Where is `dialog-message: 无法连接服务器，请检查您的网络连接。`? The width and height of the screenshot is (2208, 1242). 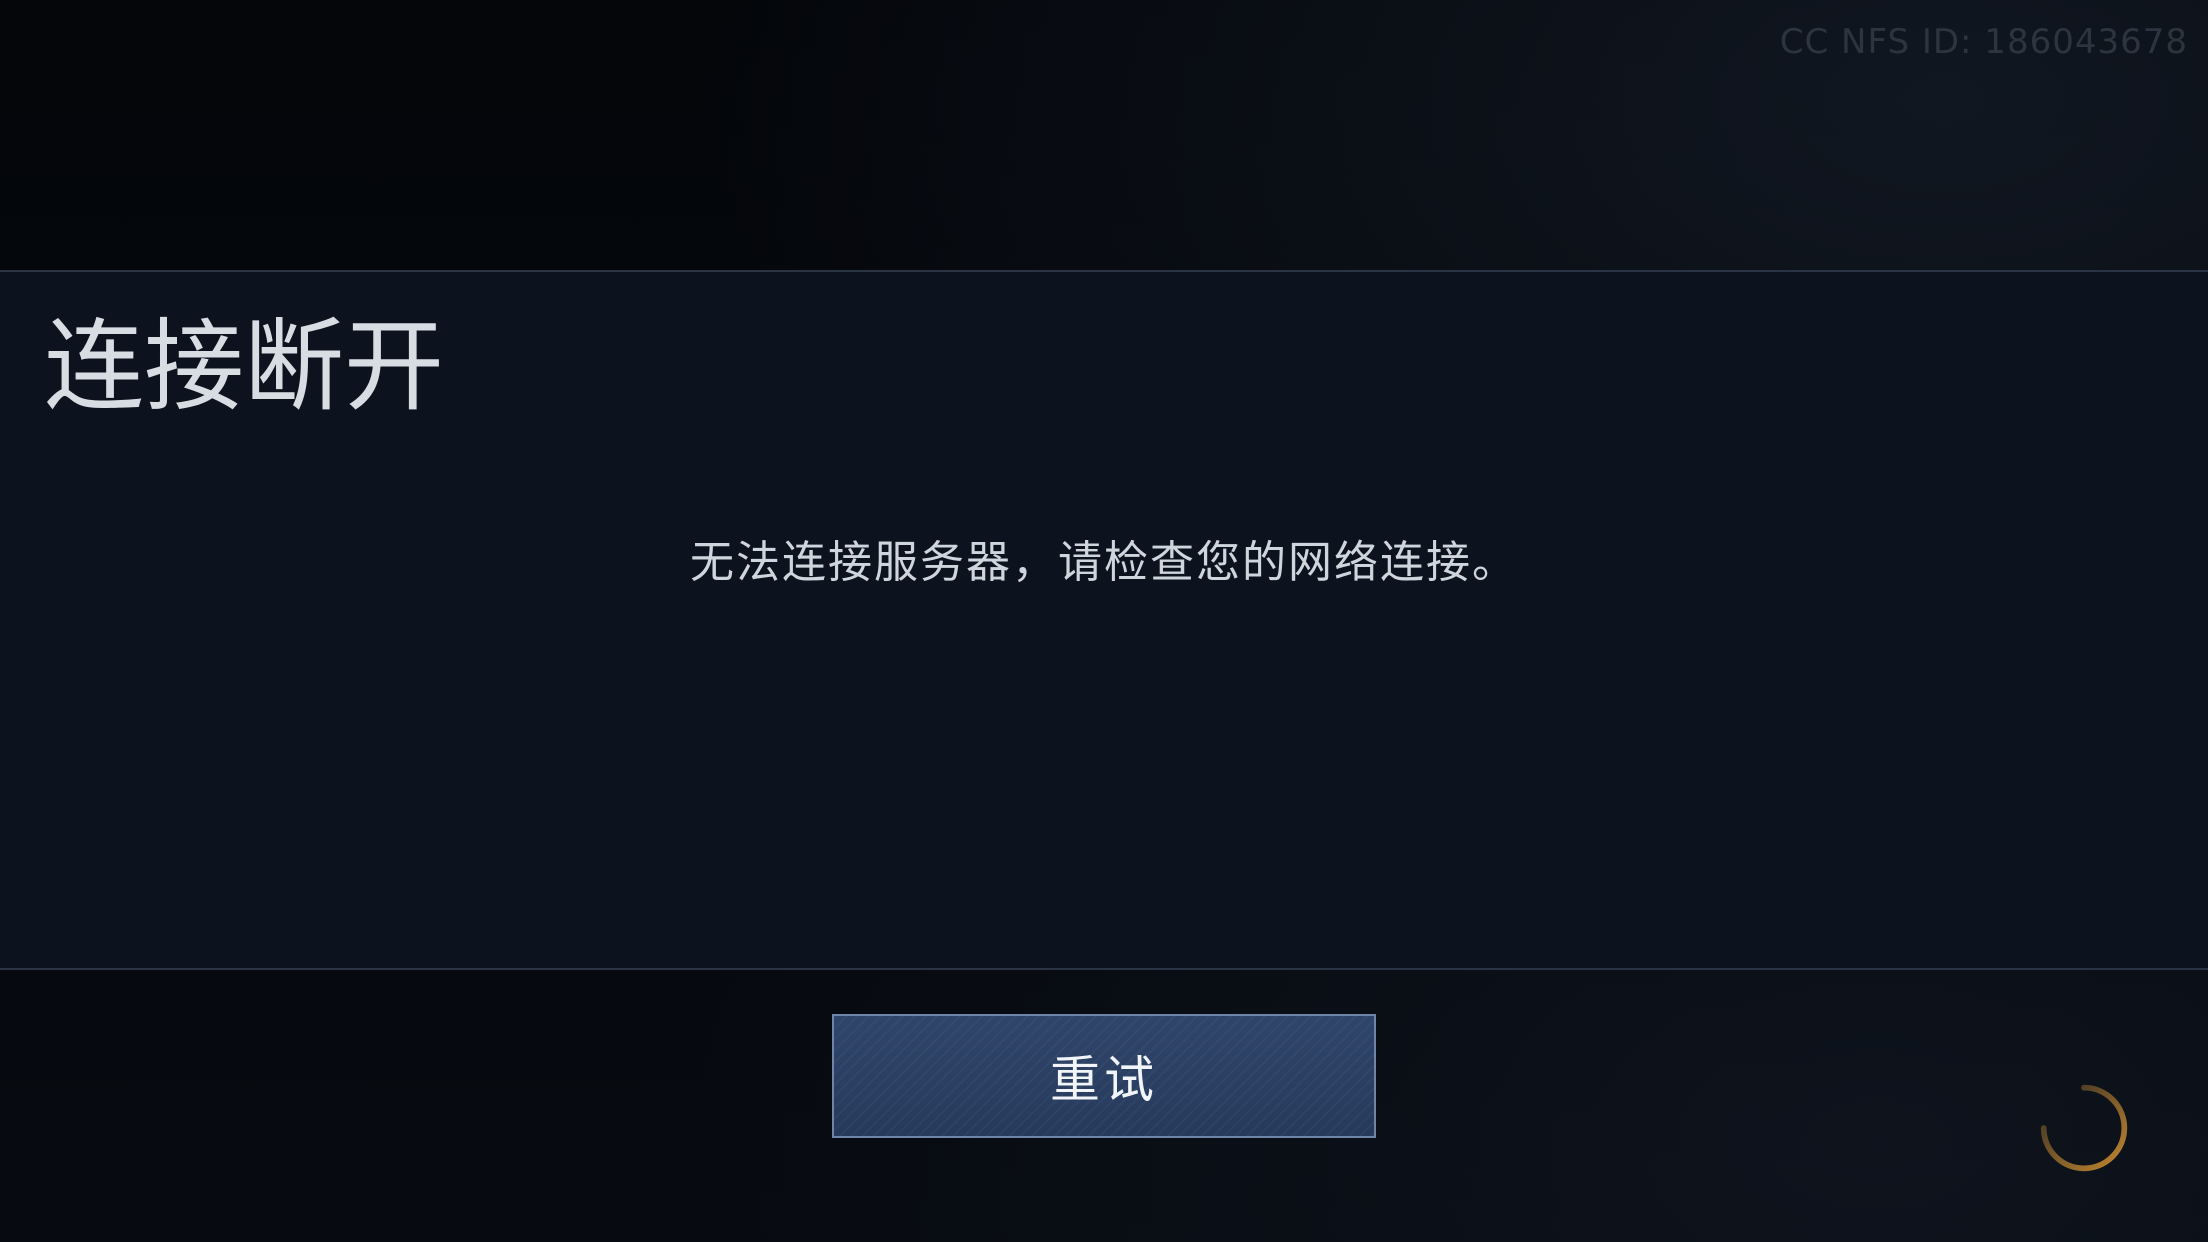 dialog-message: 无法连接服务器，请检查您的网络连接。 is located at coordinates (1104, 562).